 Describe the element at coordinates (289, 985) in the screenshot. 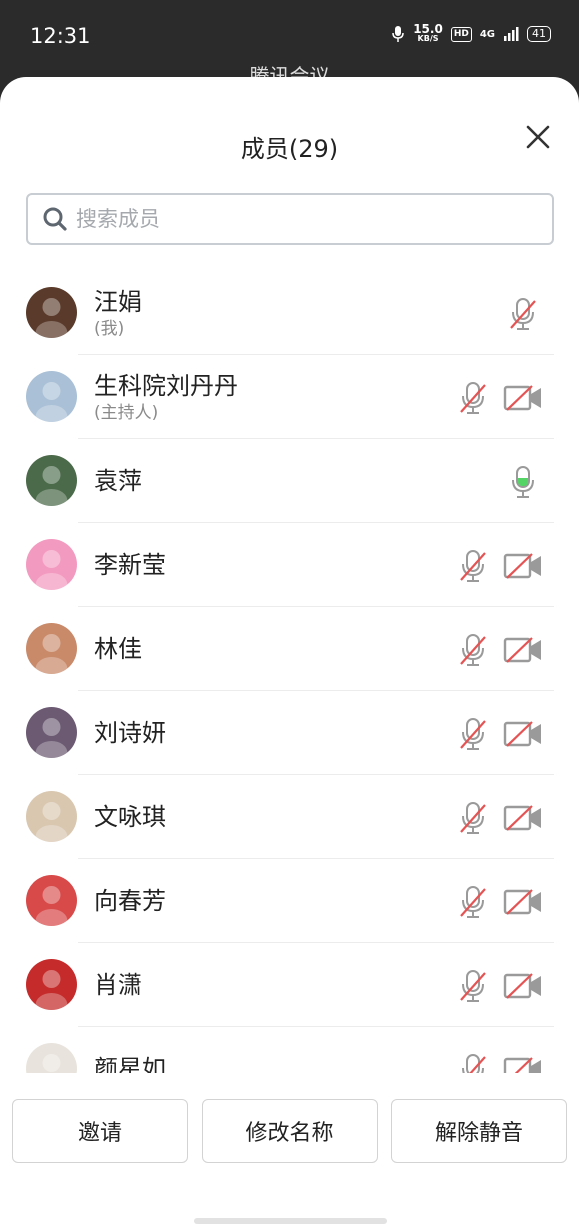

I see `member-row: 肖潇` at that location.